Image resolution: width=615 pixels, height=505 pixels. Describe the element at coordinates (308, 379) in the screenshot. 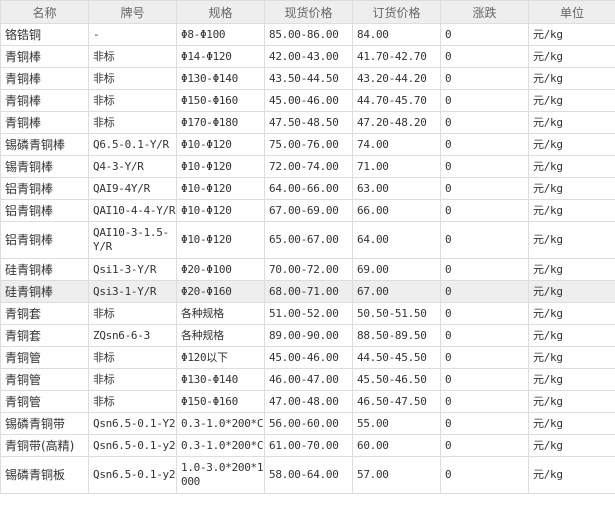

I see `cell-spot-price: 46.00-47.00` at that location.